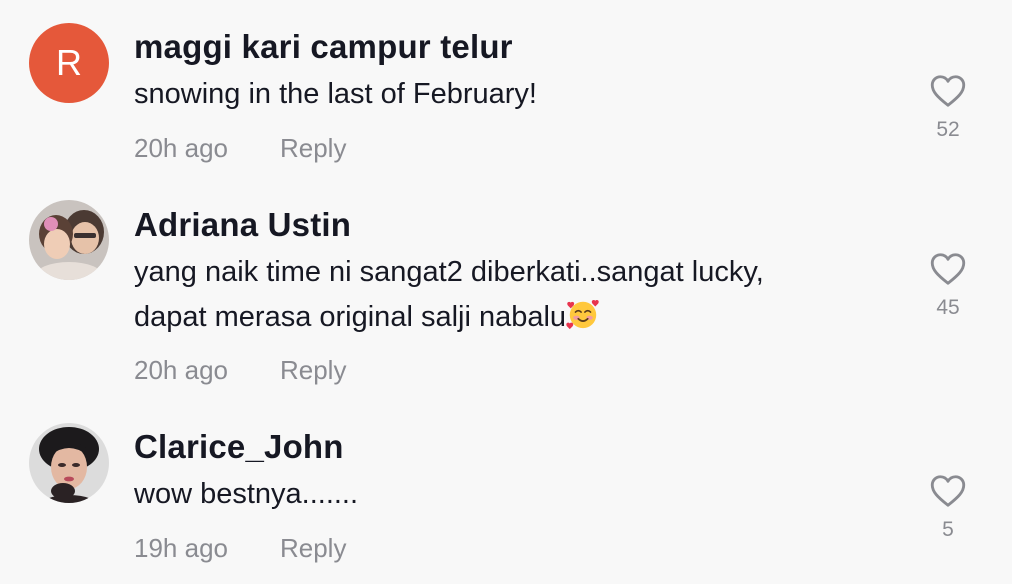 This screenshot has width=1012, height=584. Describe the element at coordinates (948, 307) in the screenshot. I see `like-count: 45` at that location.